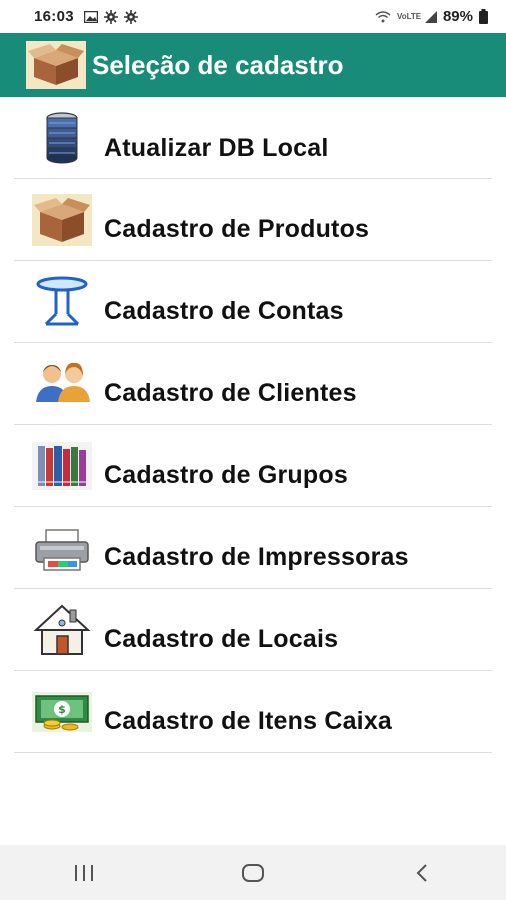  I want to click on divider, so click(253, 752).